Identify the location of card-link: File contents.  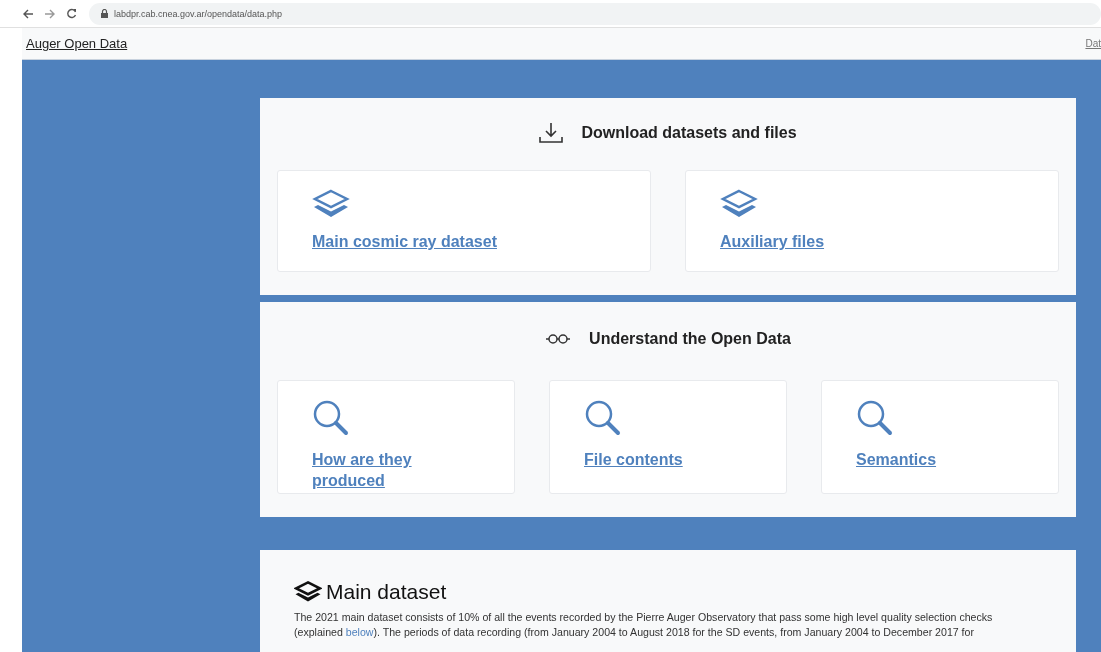
(649, 459).